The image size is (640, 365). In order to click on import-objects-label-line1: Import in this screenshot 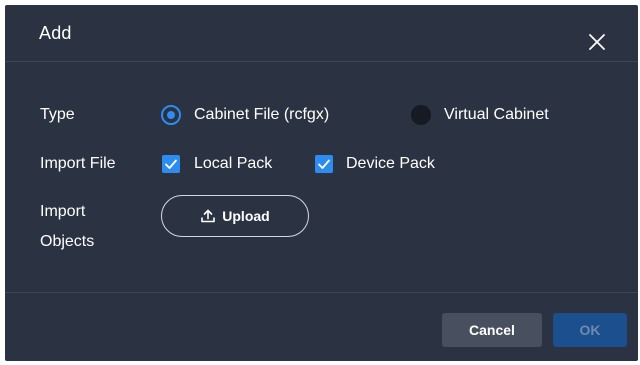, I will do `click(63, 211)`.